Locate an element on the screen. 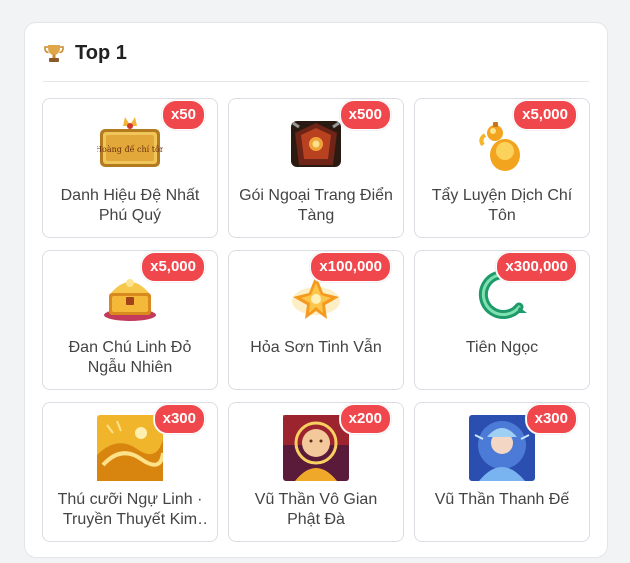 The height and width of the screenshot is (563, 630). panel-header: Top 1 is located at coordinates (316, 61).